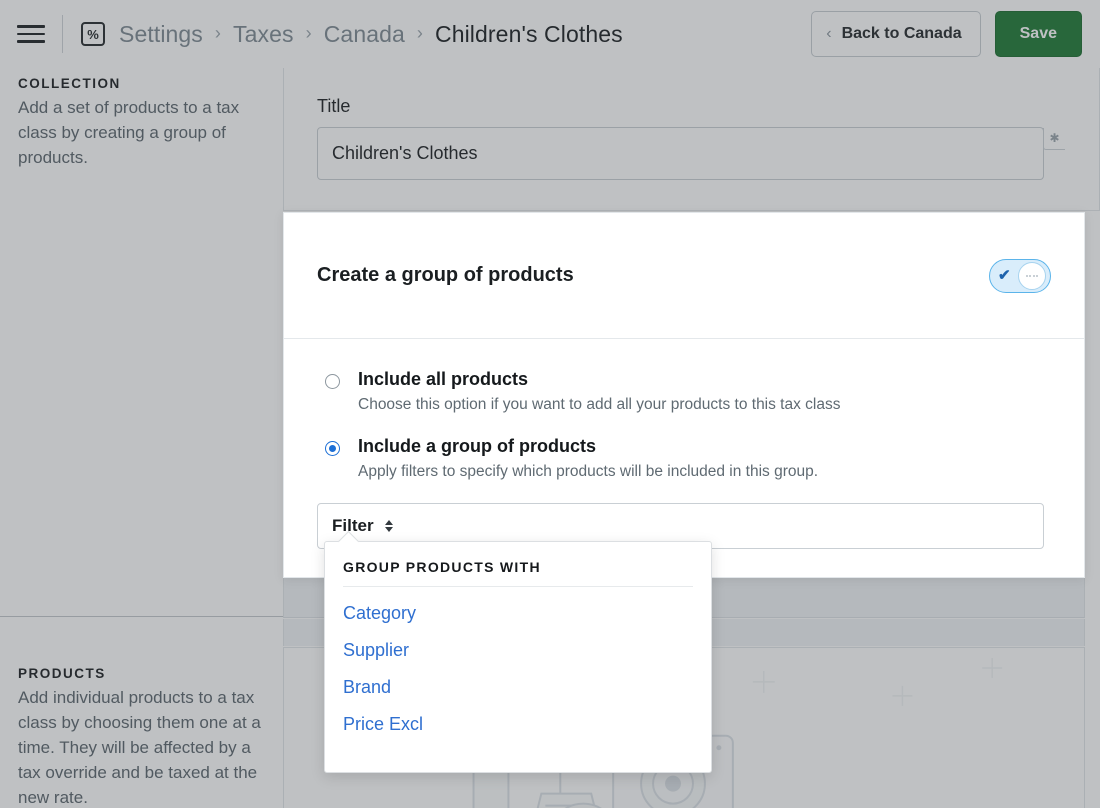 The image size is (1100, 808). What do you see at coordinates (443, 379) in the screenshot?
I see `option-title: Include all products` at bounding box center [443, 379].